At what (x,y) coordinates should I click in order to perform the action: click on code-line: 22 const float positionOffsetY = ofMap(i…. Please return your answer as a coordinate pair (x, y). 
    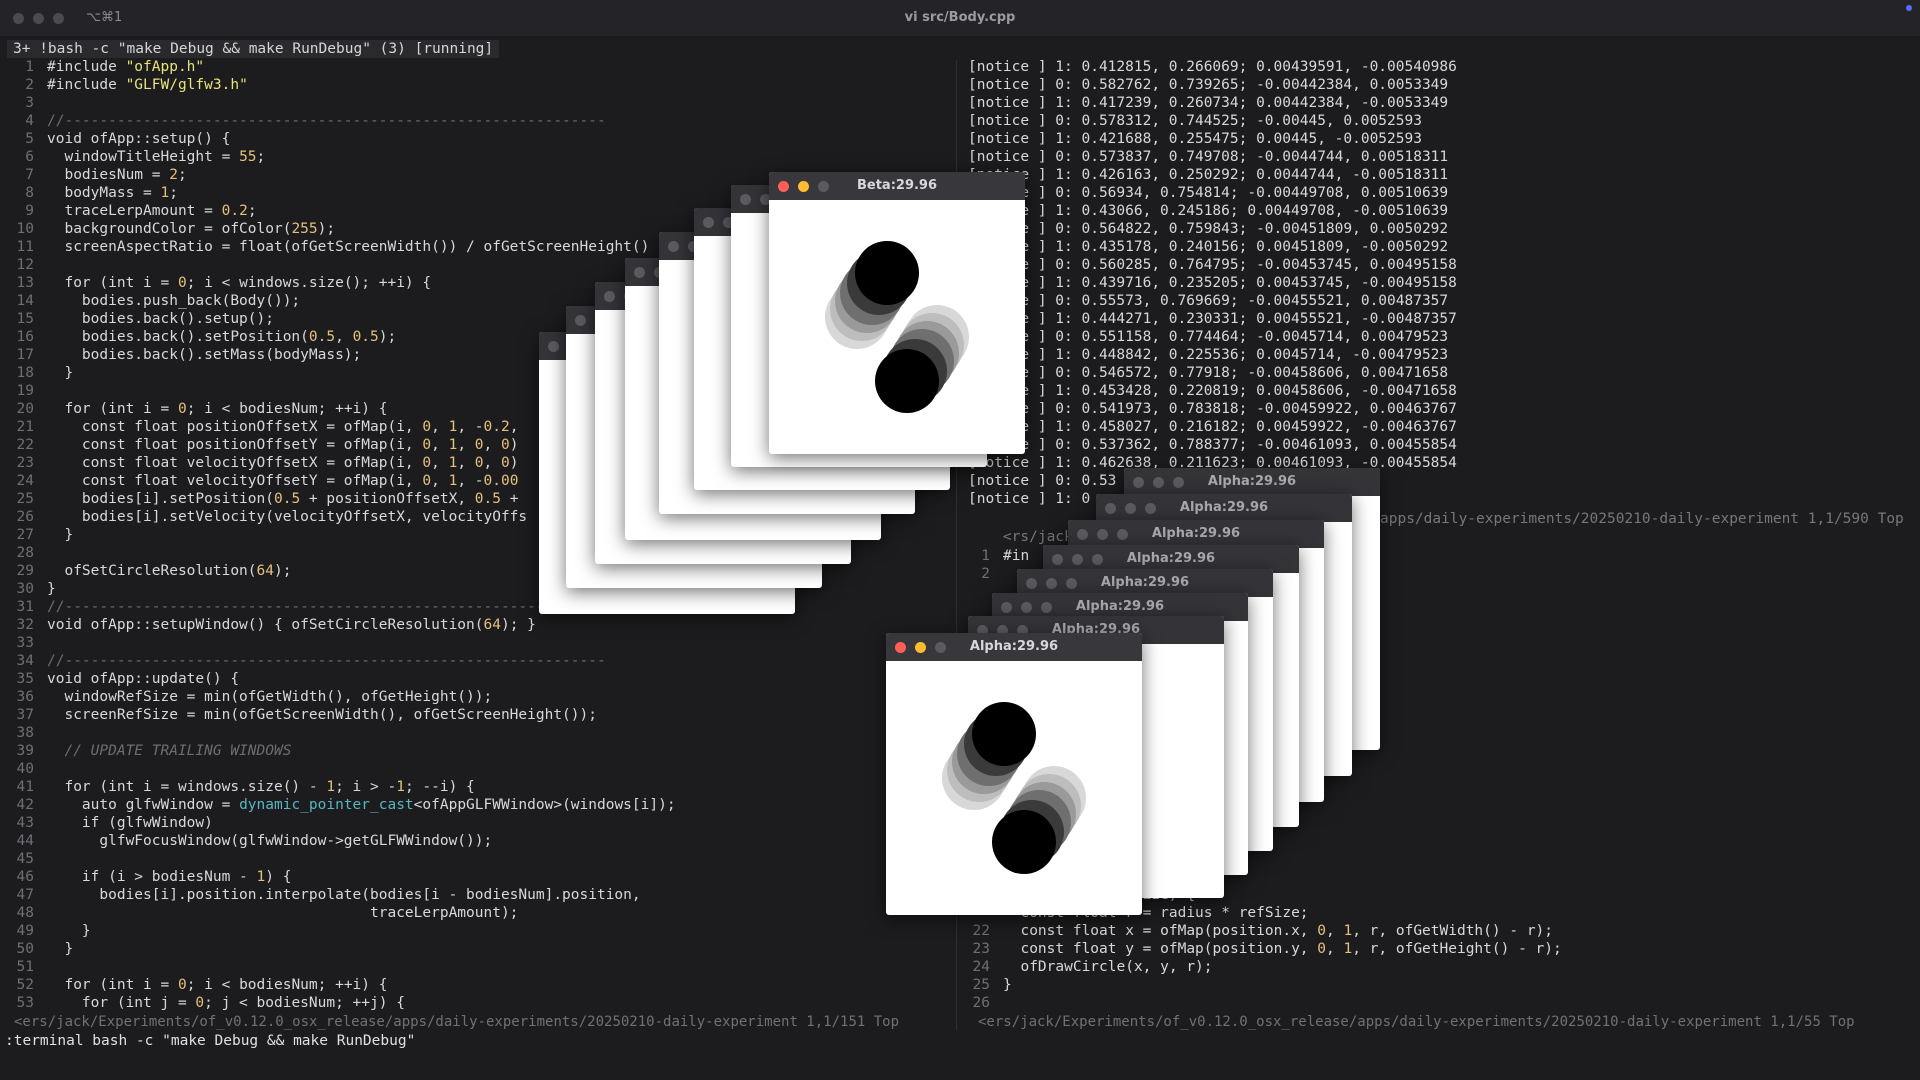
    Looking at the image, I should click on (262, 445).